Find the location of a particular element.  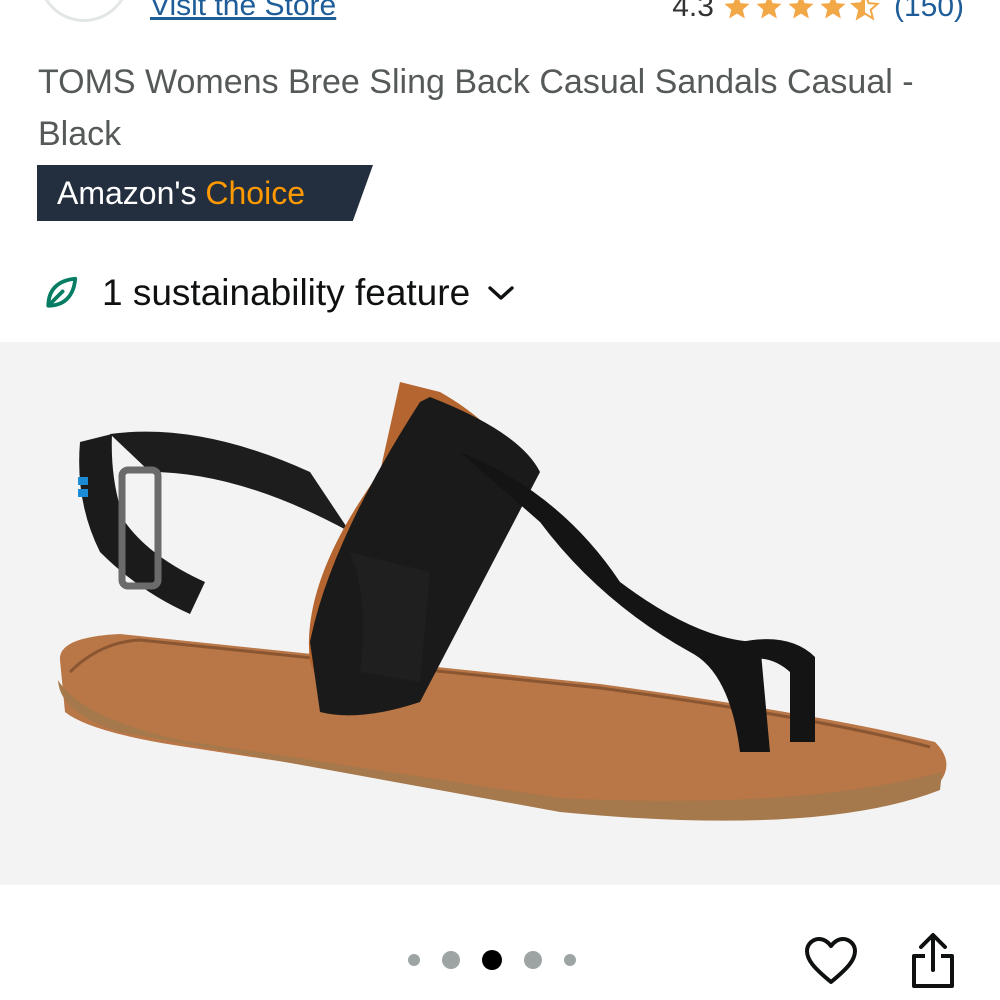

store-avatar is located at coordinates (84, 11).